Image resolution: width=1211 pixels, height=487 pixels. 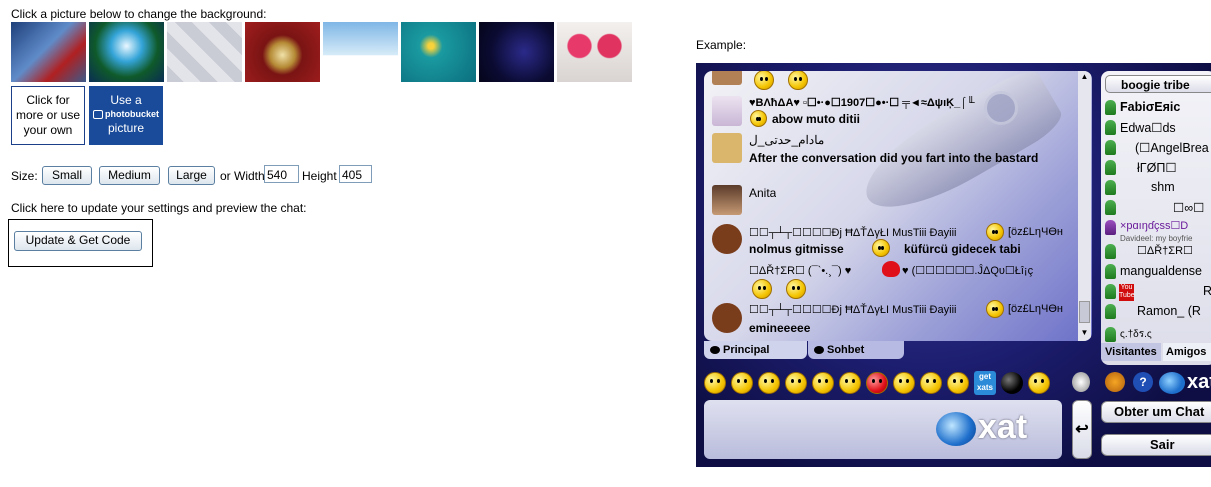 I want to click on photobucket-logo-text: photobucket, so click(x=132, y=114).